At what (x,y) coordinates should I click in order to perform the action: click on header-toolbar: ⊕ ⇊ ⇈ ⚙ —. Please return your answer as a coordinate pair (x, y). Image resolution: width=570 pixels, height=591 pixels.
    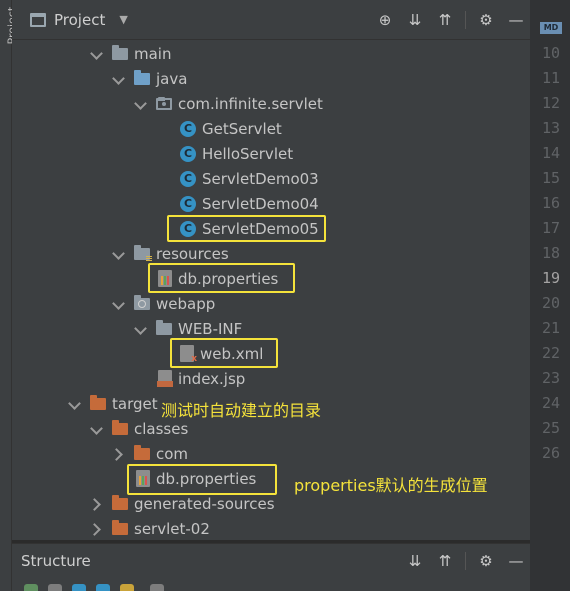
    Looking at the image, I should click on (450, 20).